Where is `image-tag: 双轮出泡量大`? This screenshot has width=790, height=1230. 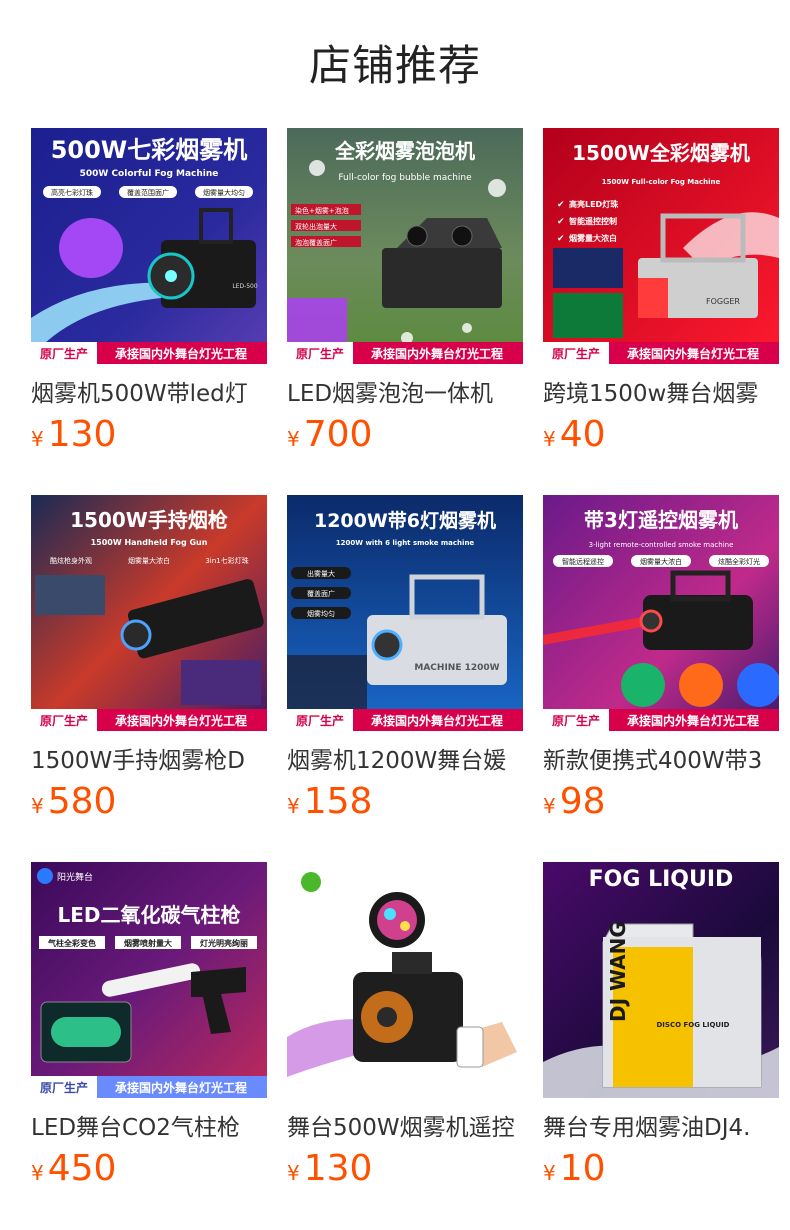 image-tag: 双轮出泡量大 is located at coordinates (316, 226).